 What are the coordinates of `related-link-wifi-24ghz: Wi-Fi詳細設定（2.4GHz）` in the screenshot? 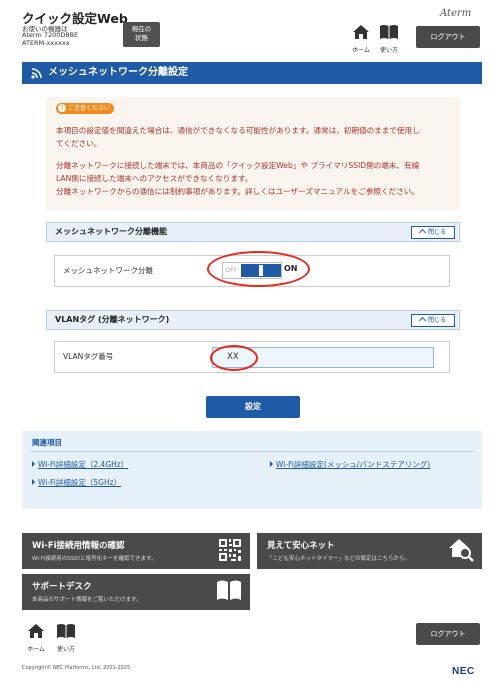 It's located at (80, 464).